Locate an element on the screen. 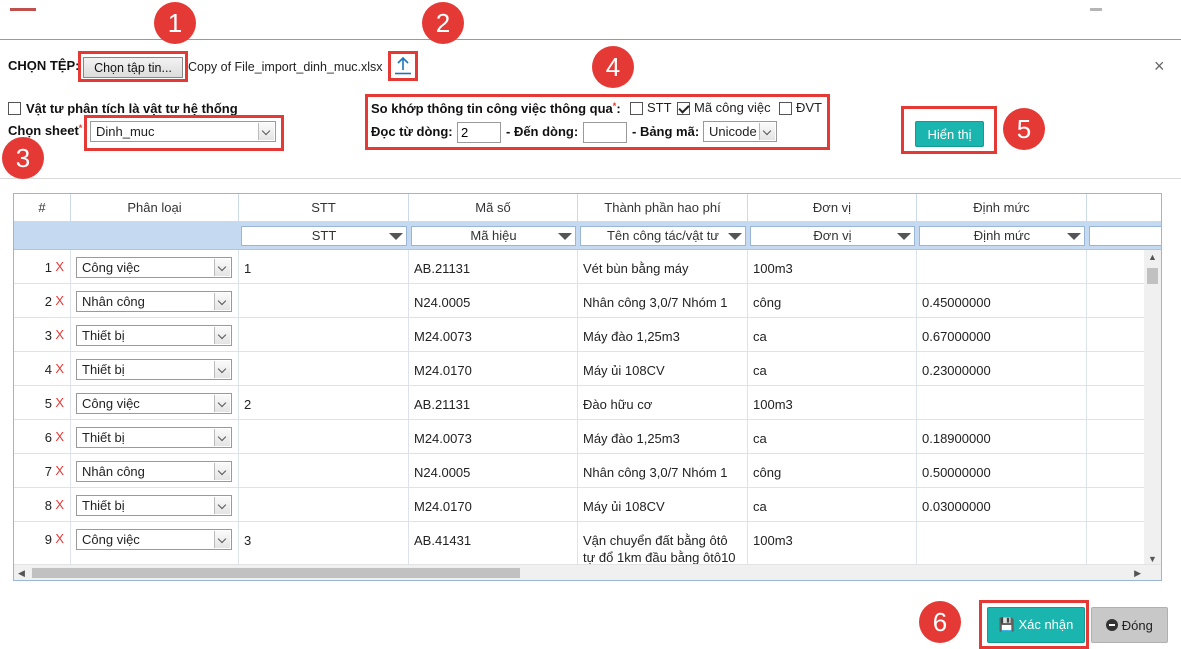 Image resolution: width=1181 pixels, height=649 pixels. col-header-code: Mã số is located at coordinates (493, 208).